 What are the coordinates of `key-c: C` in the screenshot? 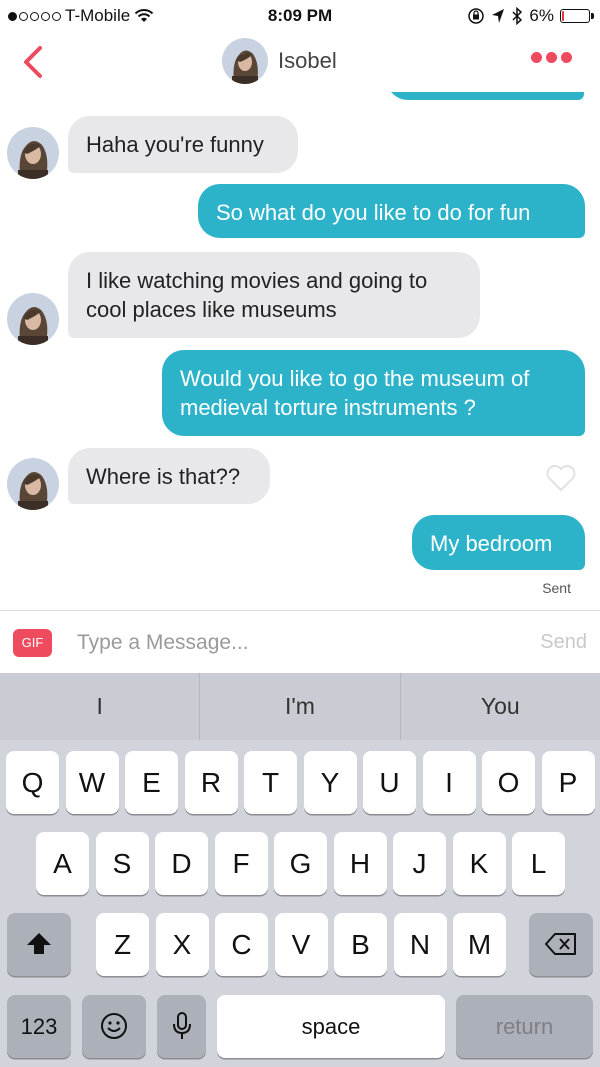 It's located at (241, 944).